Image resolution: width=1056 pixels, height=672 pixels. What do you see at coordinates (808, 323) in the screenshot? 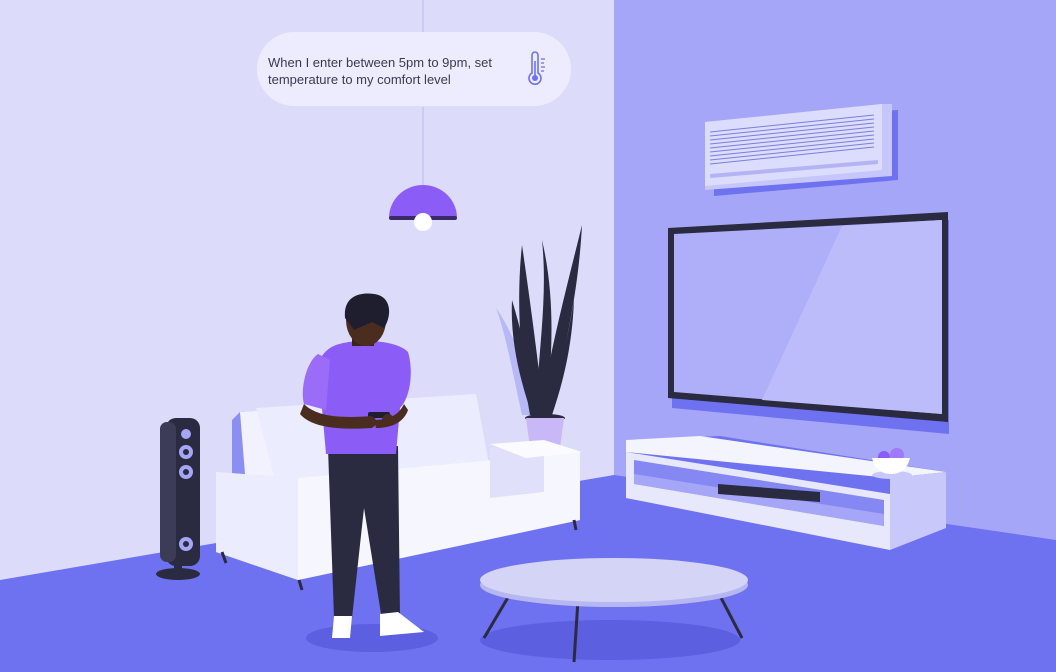
I see `television` at bounding box center [808, 323].